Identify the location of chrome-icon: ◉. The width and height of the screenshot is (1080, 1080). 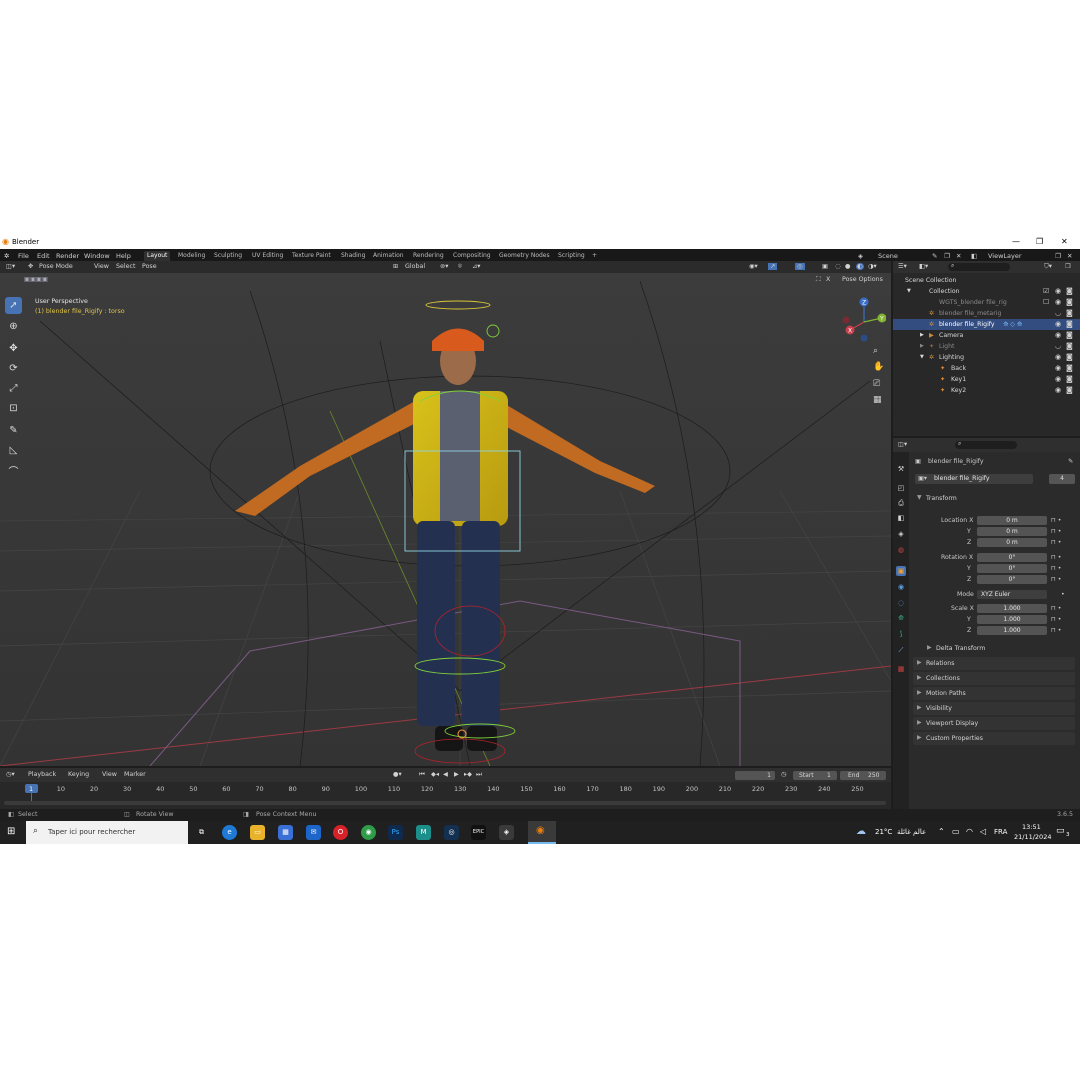
(368, 832).